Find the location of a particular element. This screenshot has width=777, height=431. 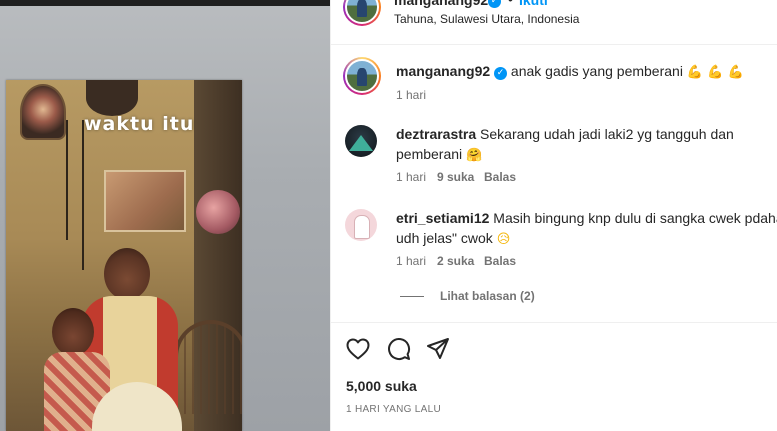

comment-likes: 9 suka is located at coordinates (455, 177).